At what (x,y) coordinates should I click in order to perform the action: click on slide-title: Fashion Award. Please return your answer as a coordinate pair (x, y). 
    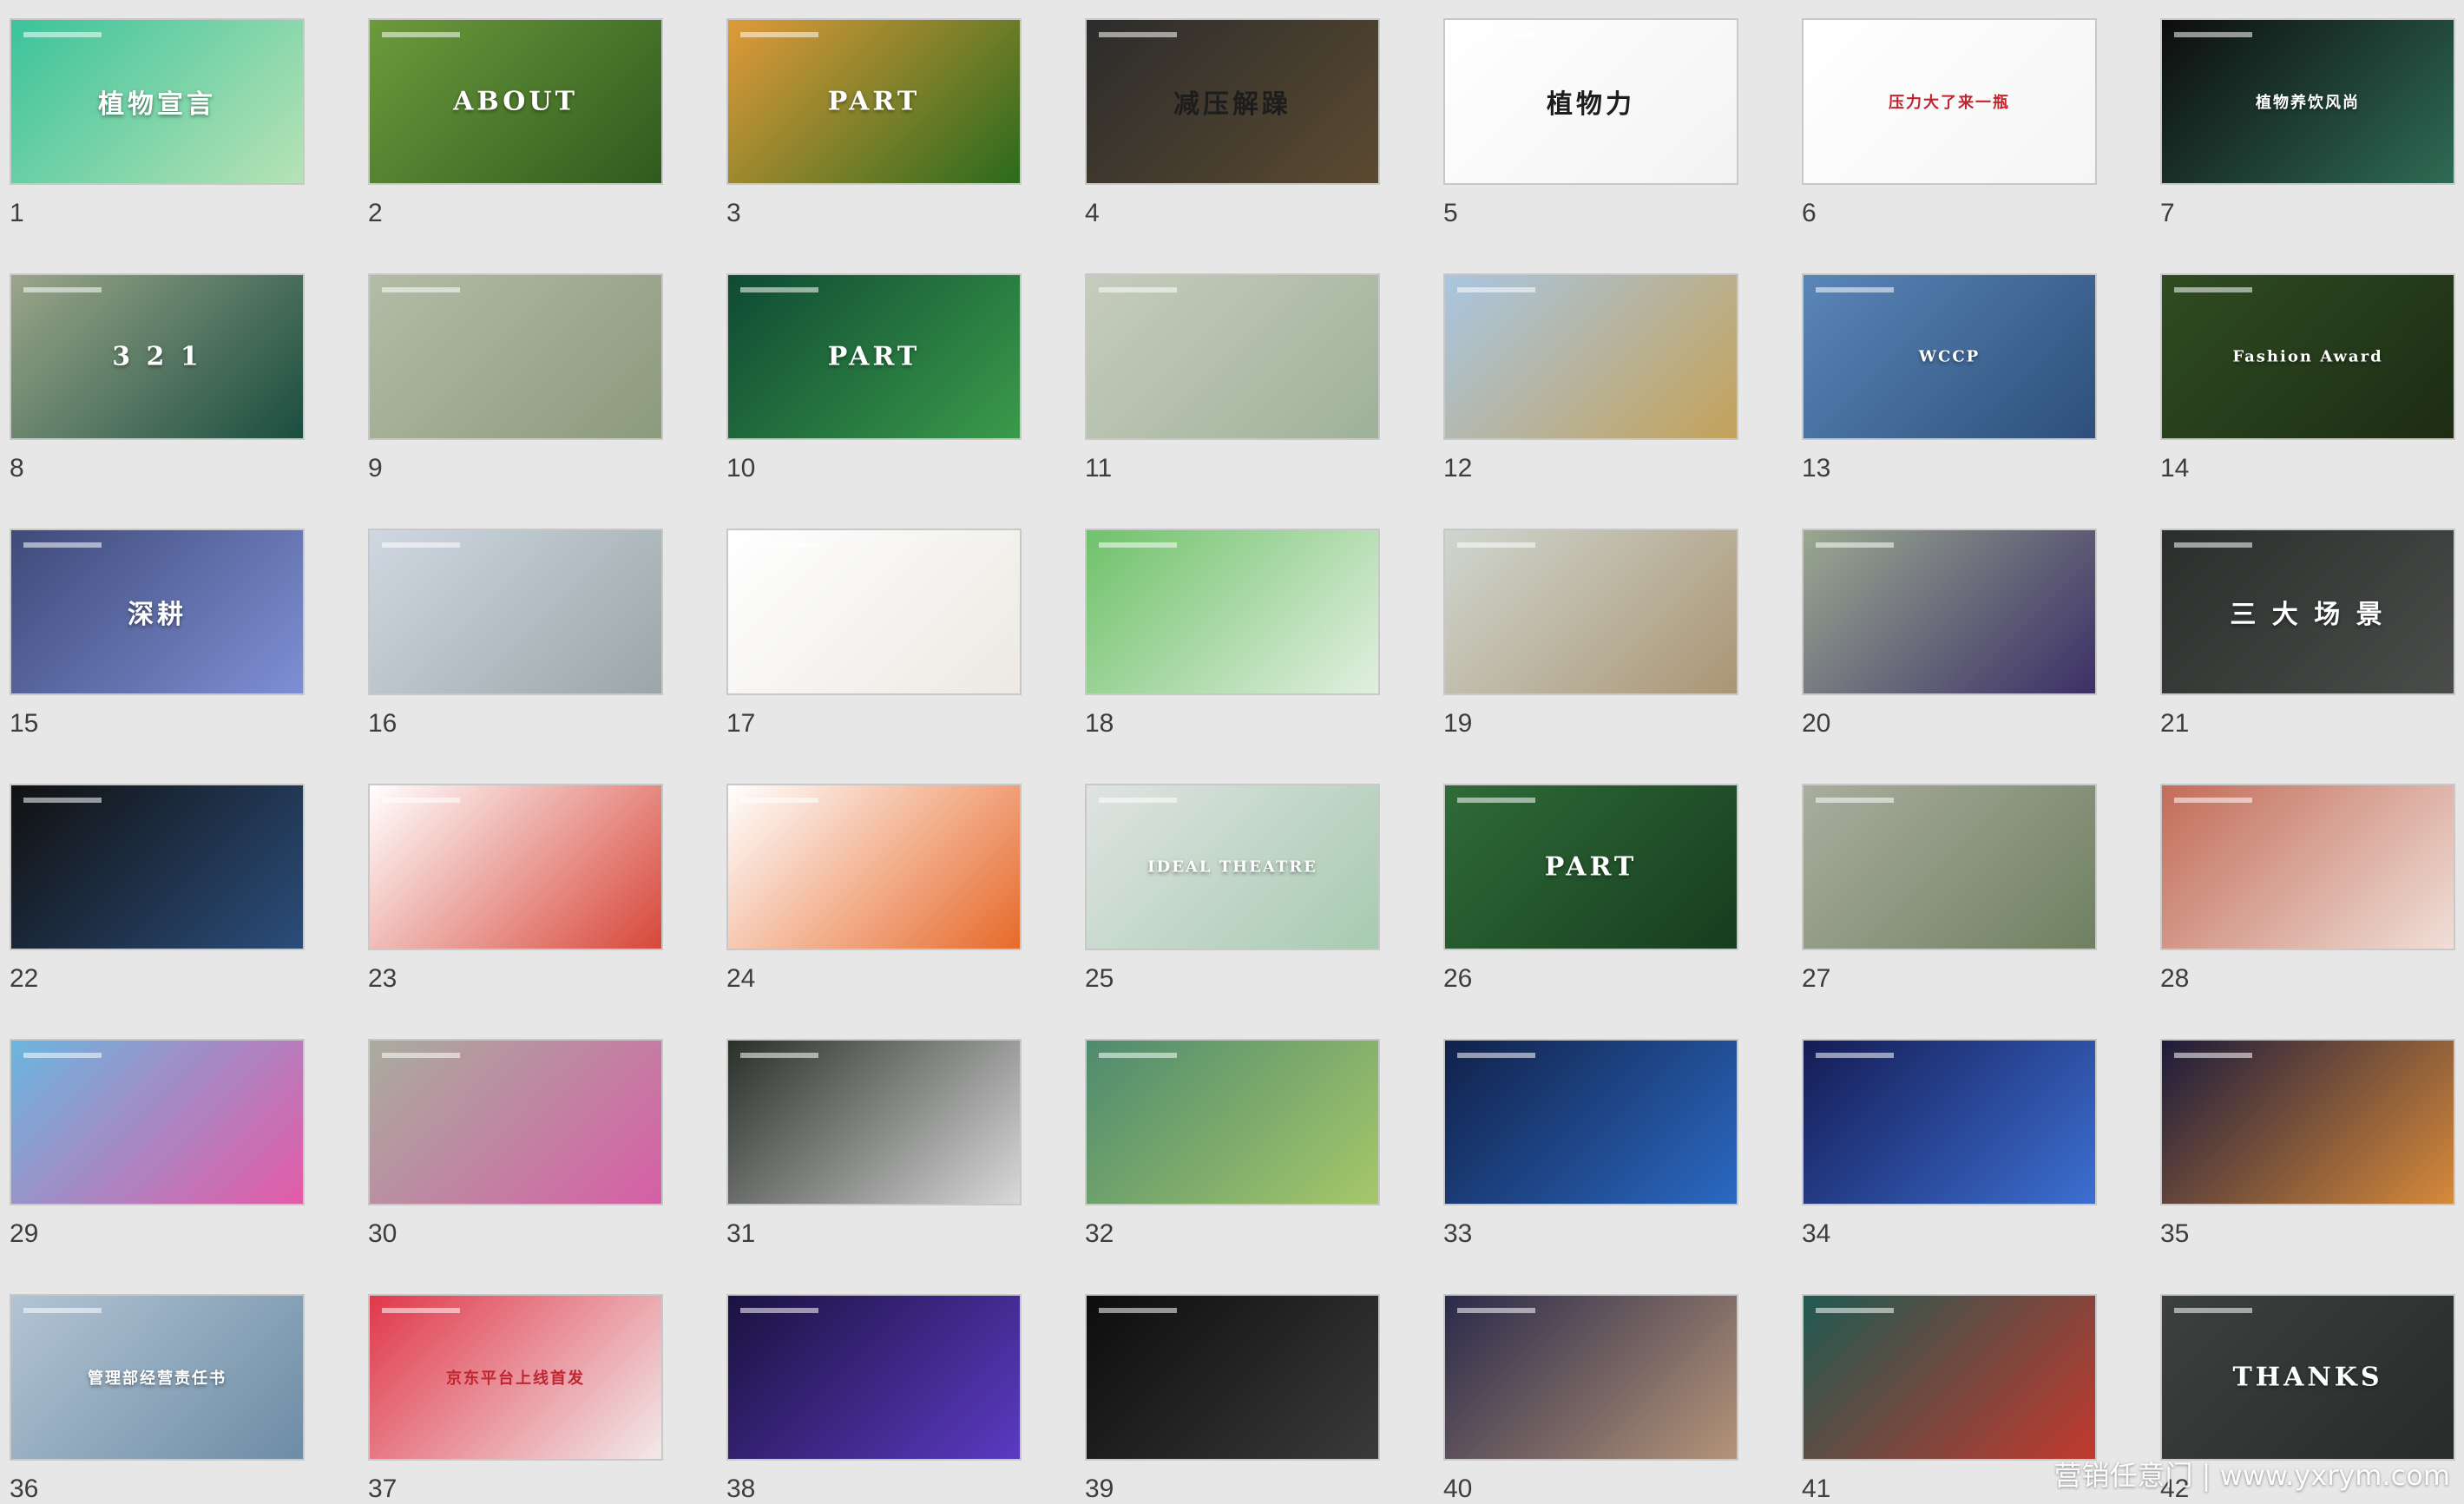
    Looking at the image, I should click on (2307, 356).